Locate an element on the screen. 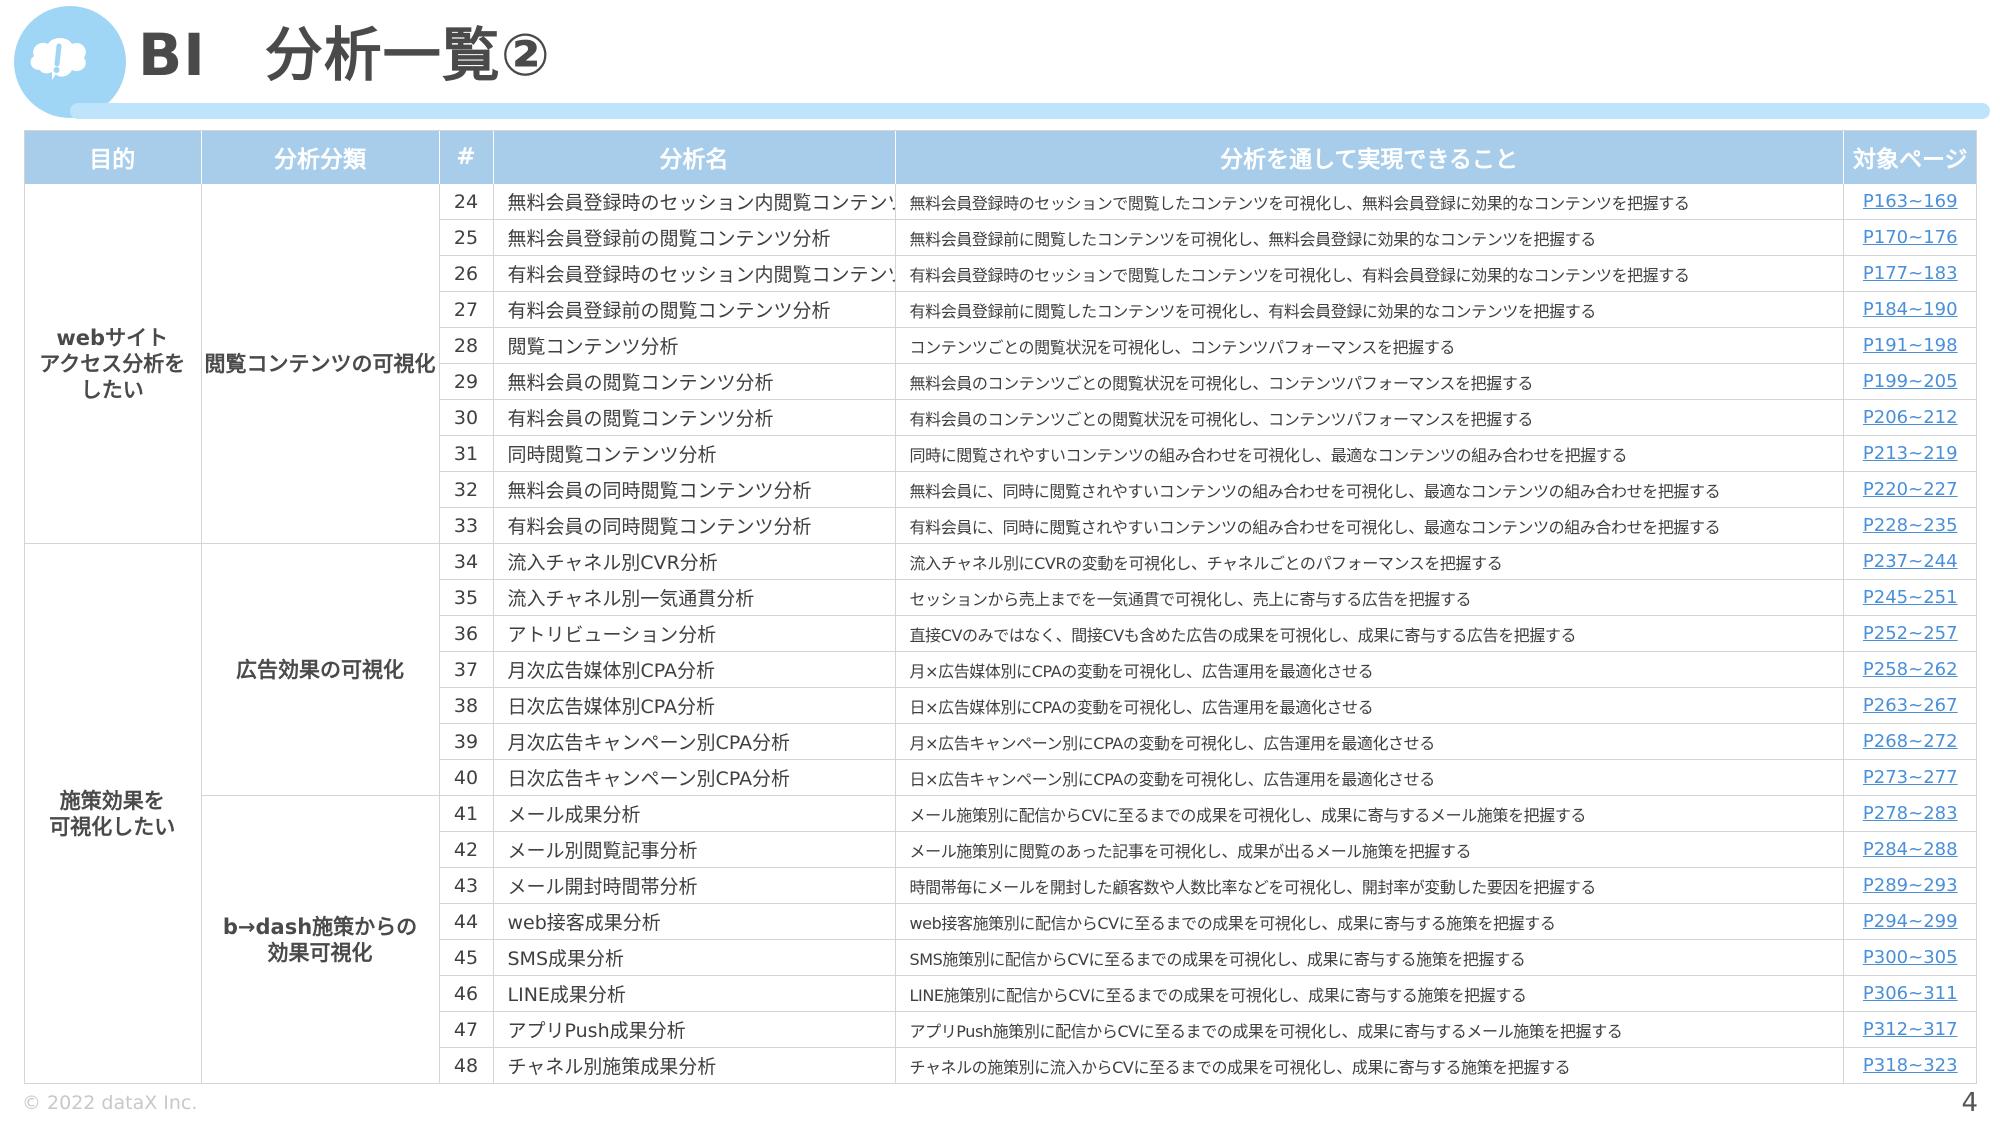 This screenshot has height=1125, width=2000. target-page-link: P284~288 is located at coordinates (1910, 849).